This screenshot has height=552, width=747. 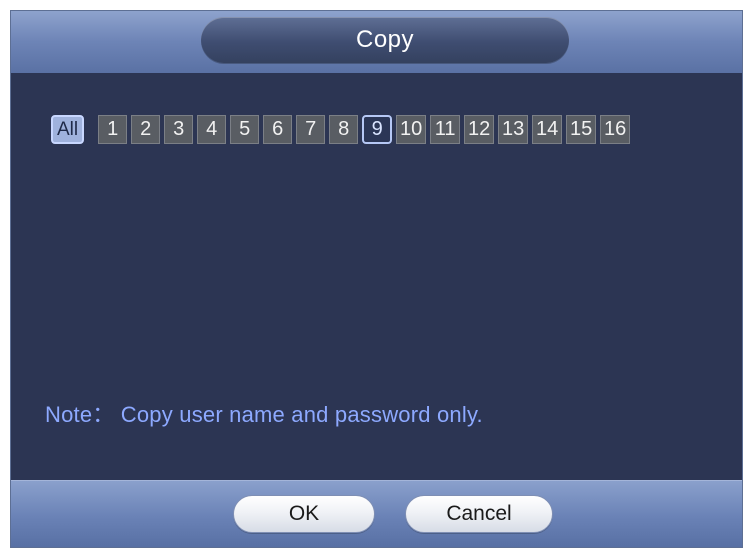 I want to click on channel-7-checkbox: 7, so click(x=311, y=129).